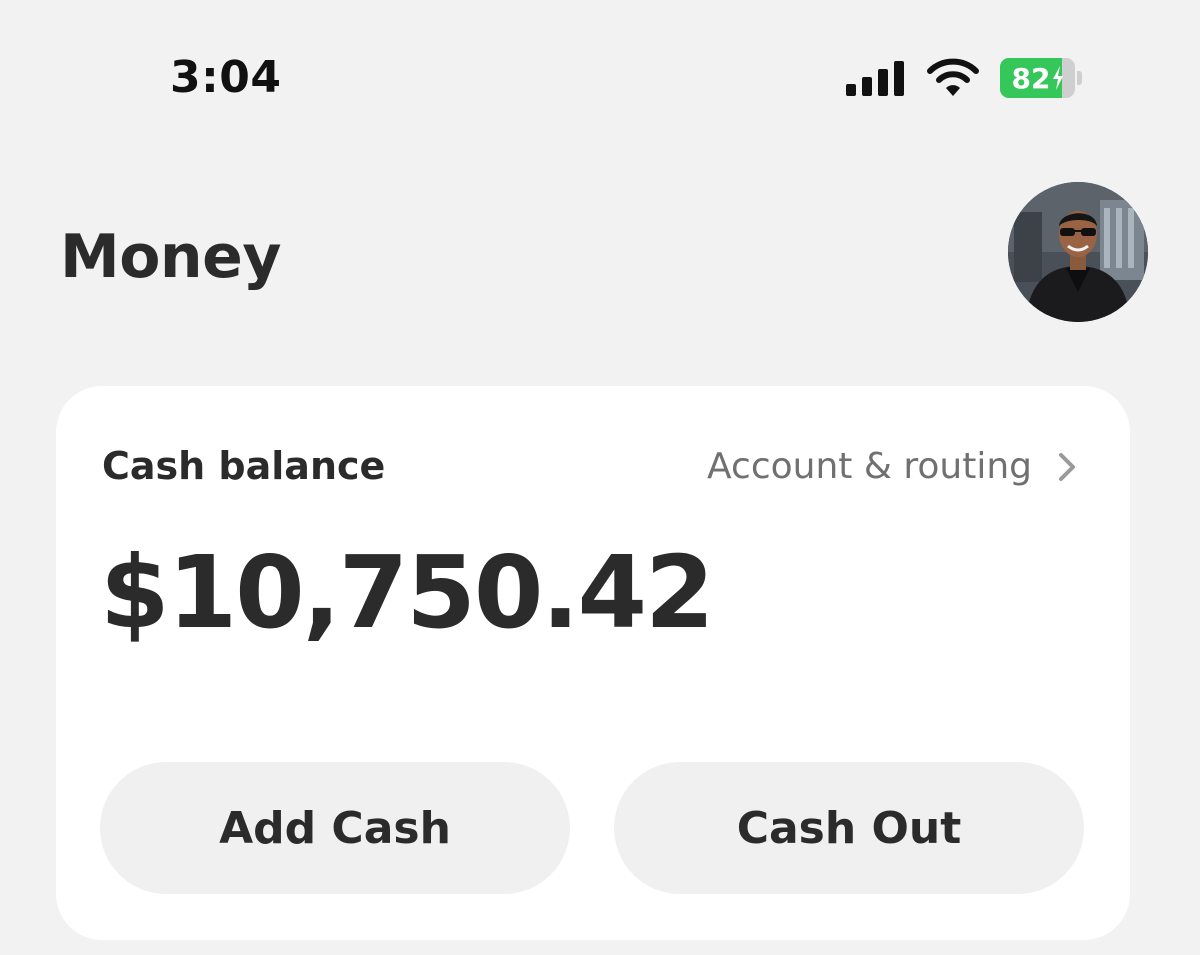  I want to click on status-icons: 82, so click(964, 78).